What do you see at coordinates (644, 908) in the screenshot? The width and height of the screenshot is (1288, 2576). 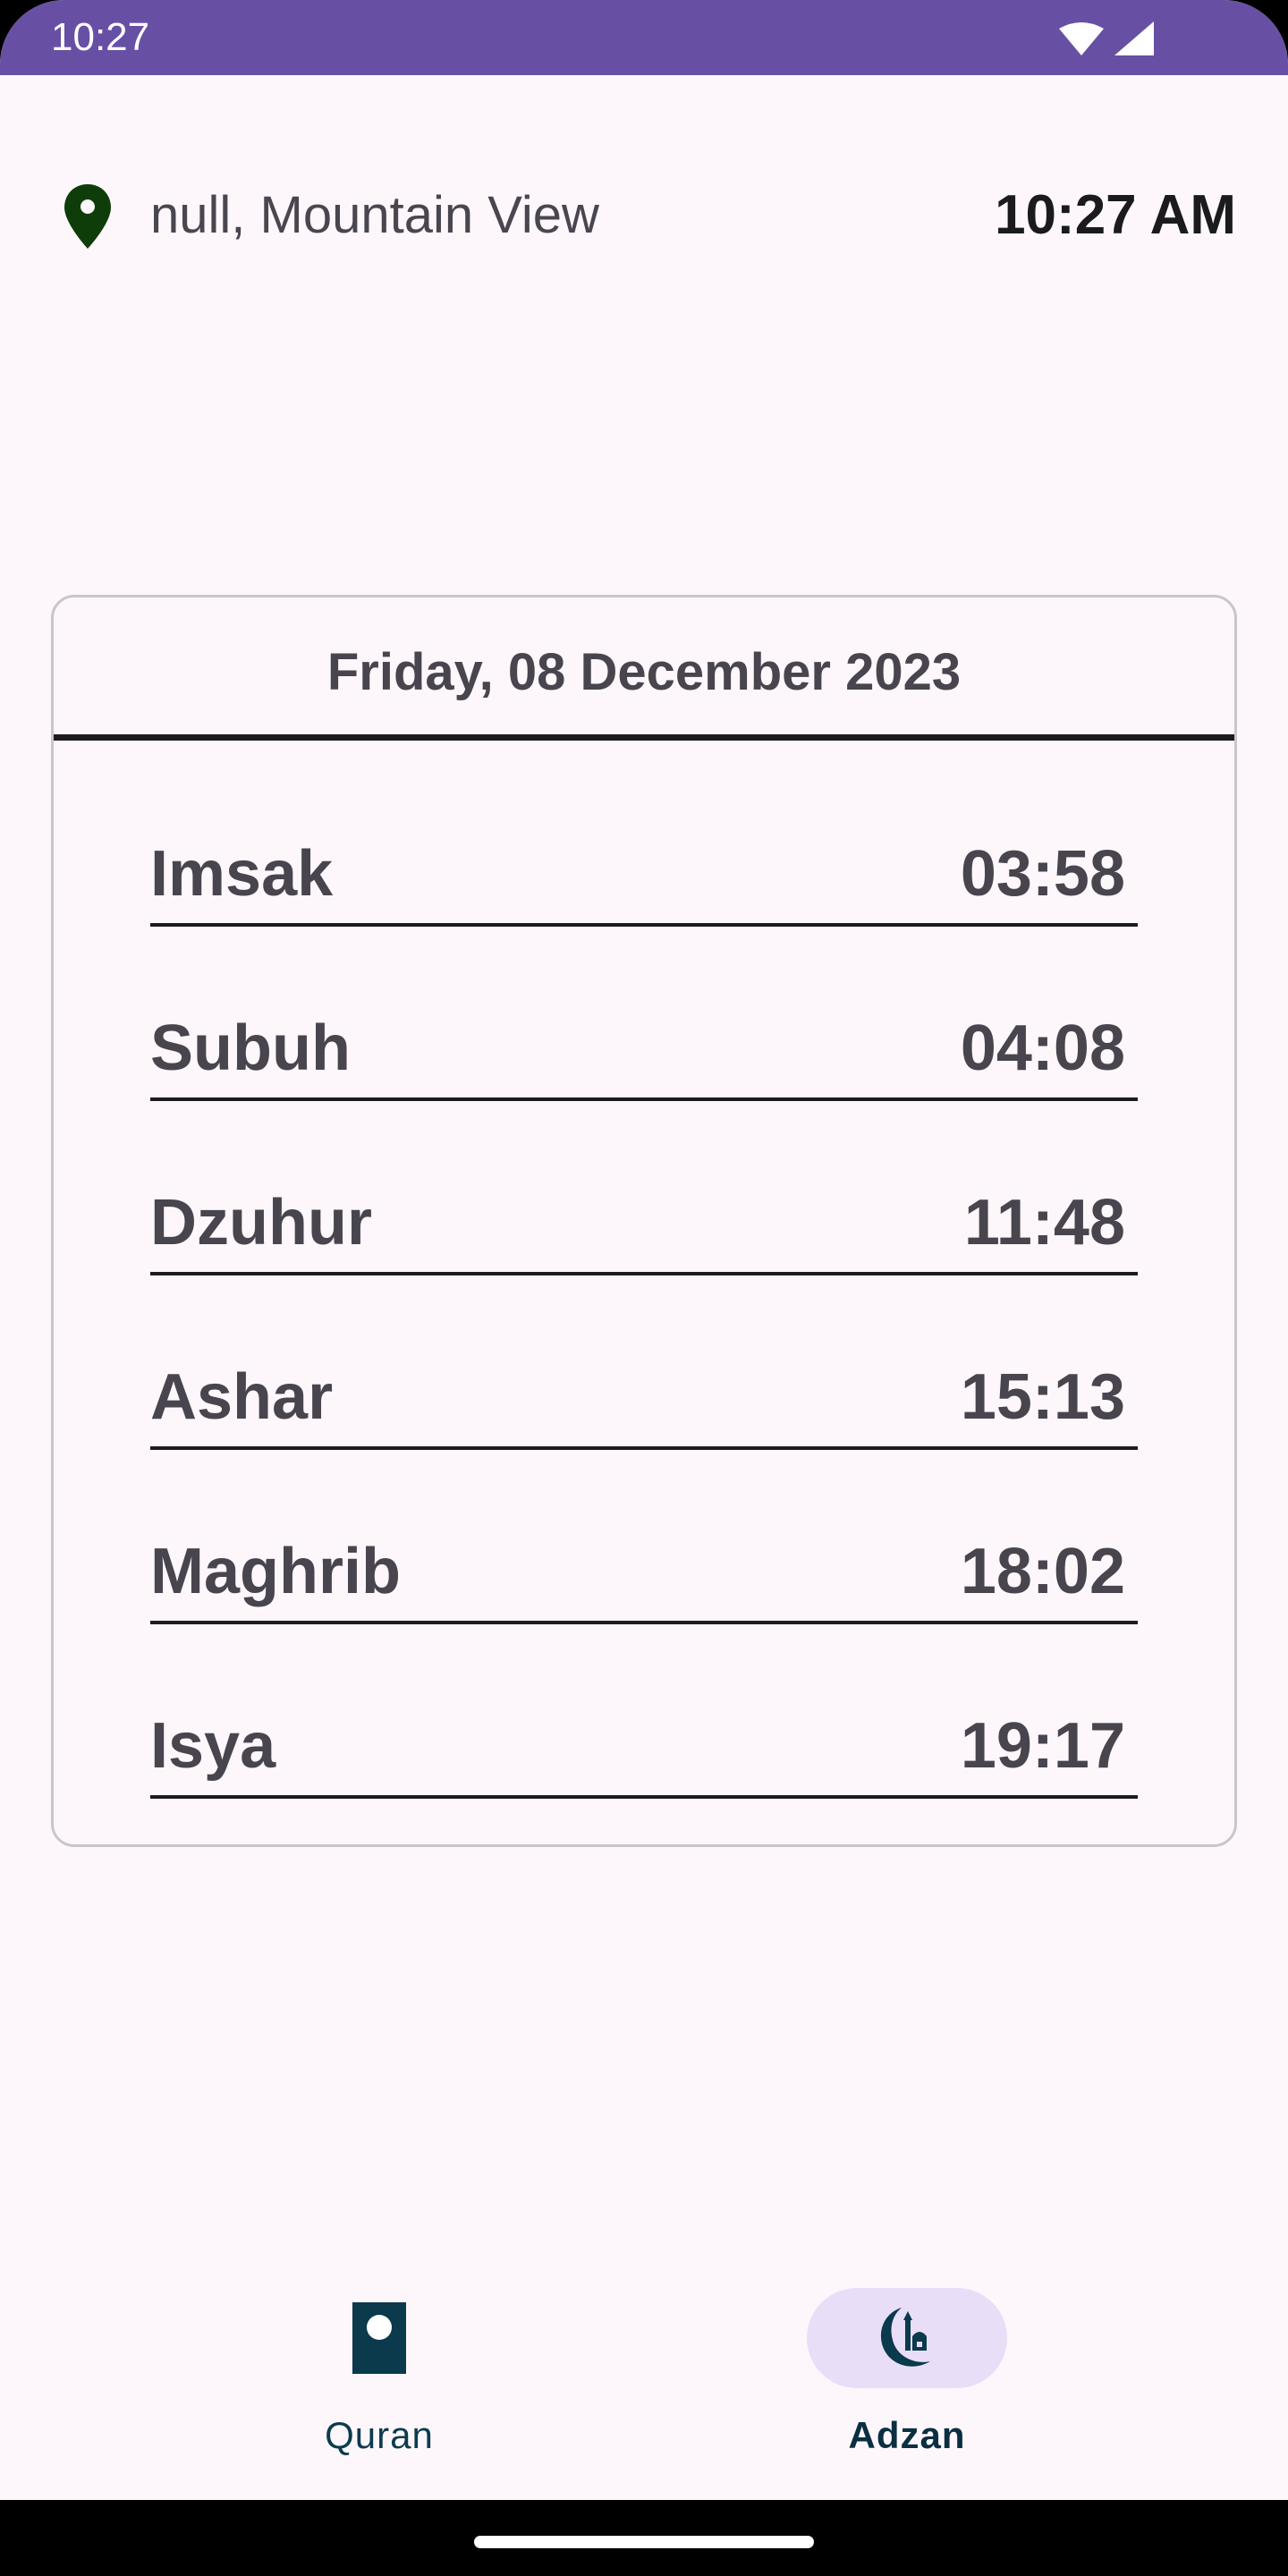 I see `prayer-row-imsak: Imsak 03:58` at bounding box center [644, 908].